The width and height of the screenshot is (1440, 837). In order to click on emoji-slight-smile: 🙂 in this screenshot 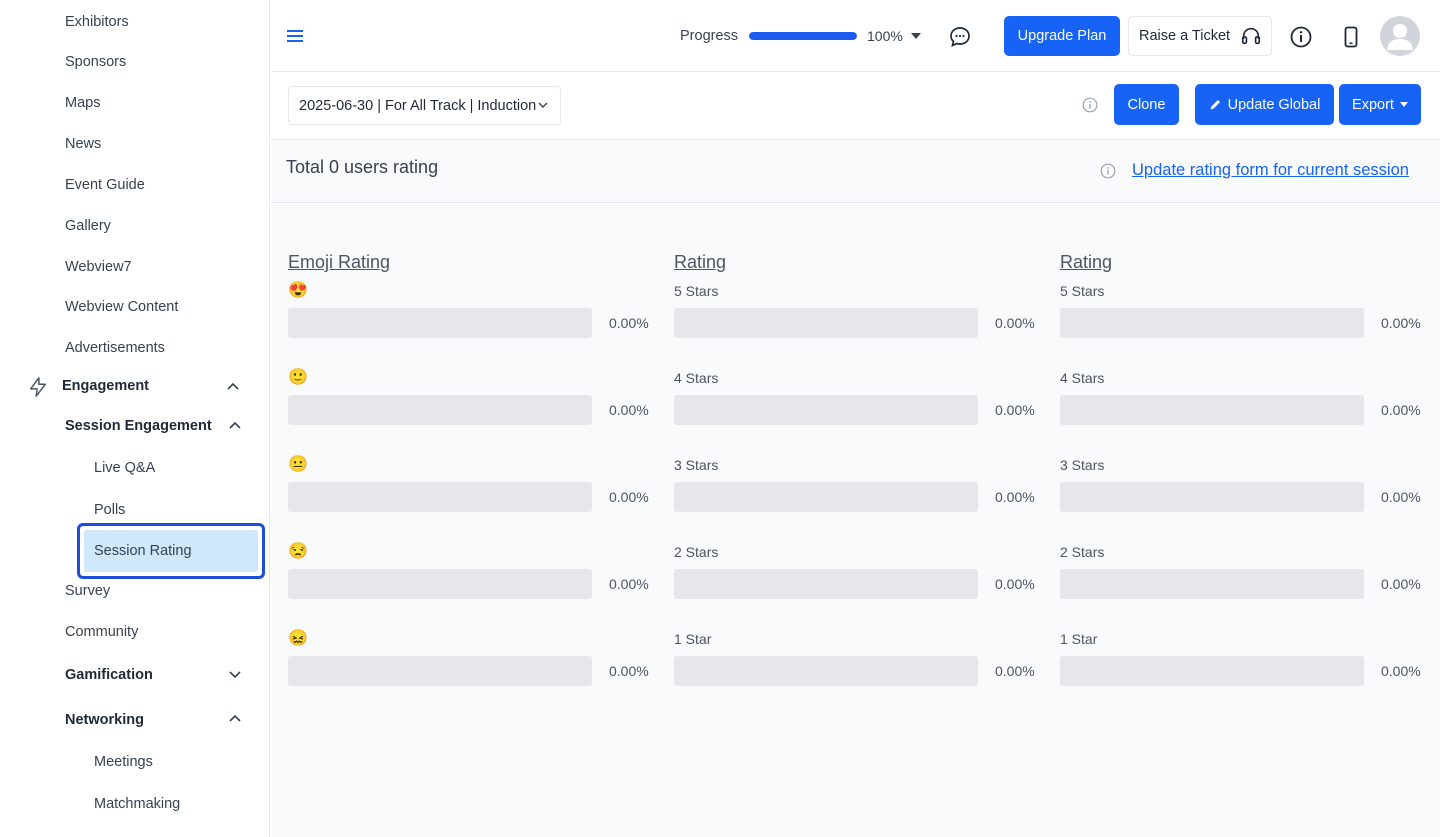, I will do `click(298, 377)`.